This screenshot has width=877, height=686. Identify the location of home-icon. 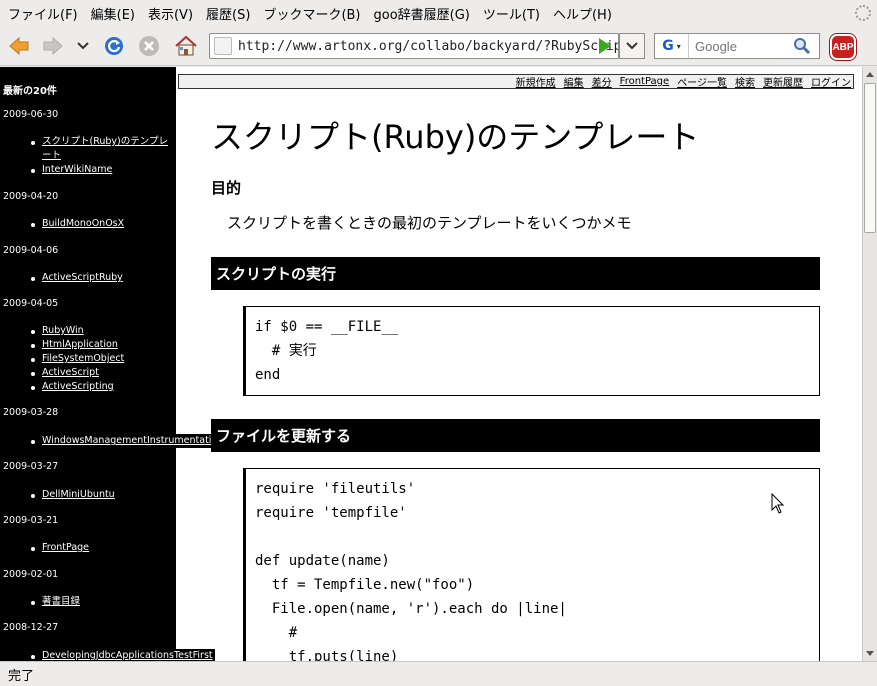
(186, 45).